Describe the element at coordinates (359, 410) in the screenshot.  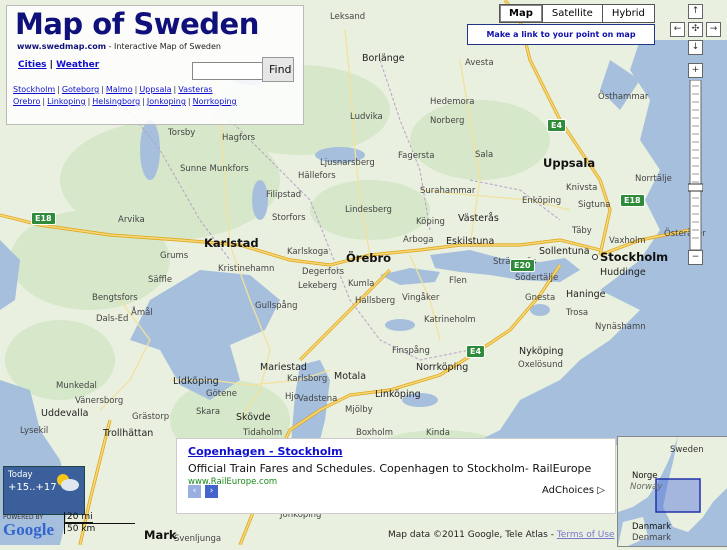
I see `place-label: Mjölby` at that location.